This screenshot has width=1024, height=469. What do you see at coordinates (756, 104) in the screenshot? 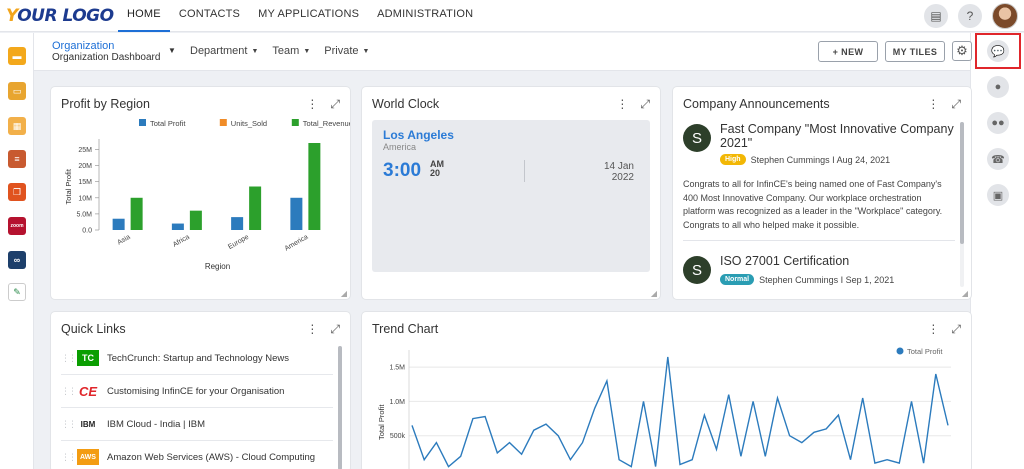
I see `card-title: Company Announcements` at bounding box center [756, 104].